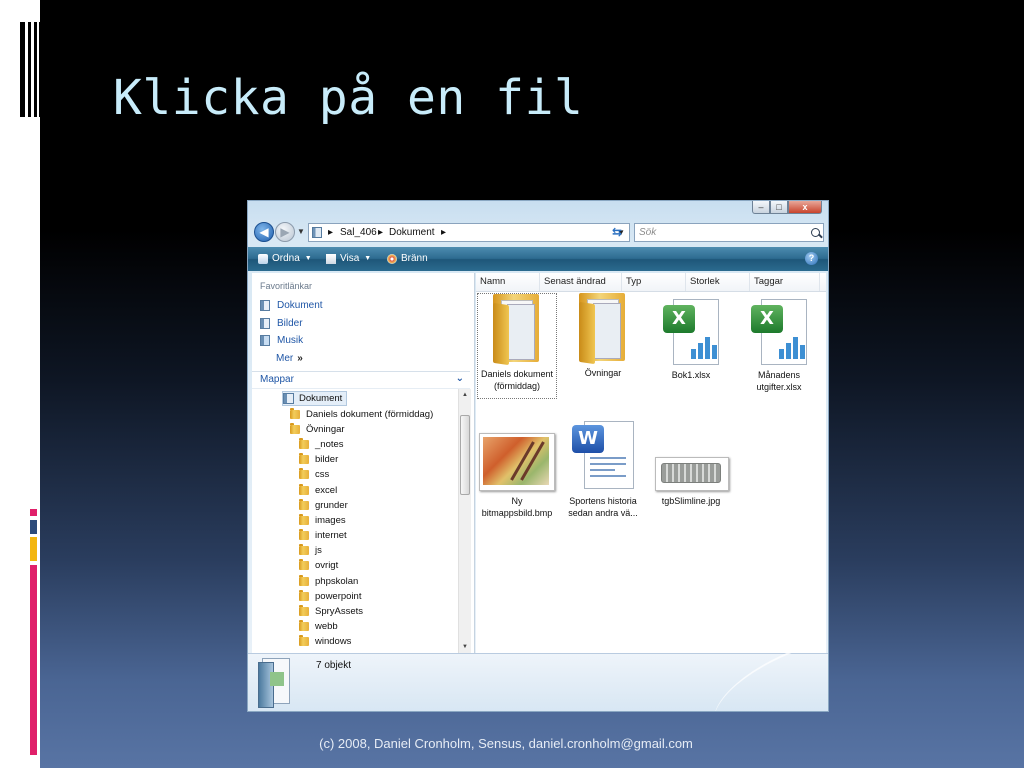 This screenshot has height=768, width=1024. I want to click on organize-label: Ordna, so click(286, 258).